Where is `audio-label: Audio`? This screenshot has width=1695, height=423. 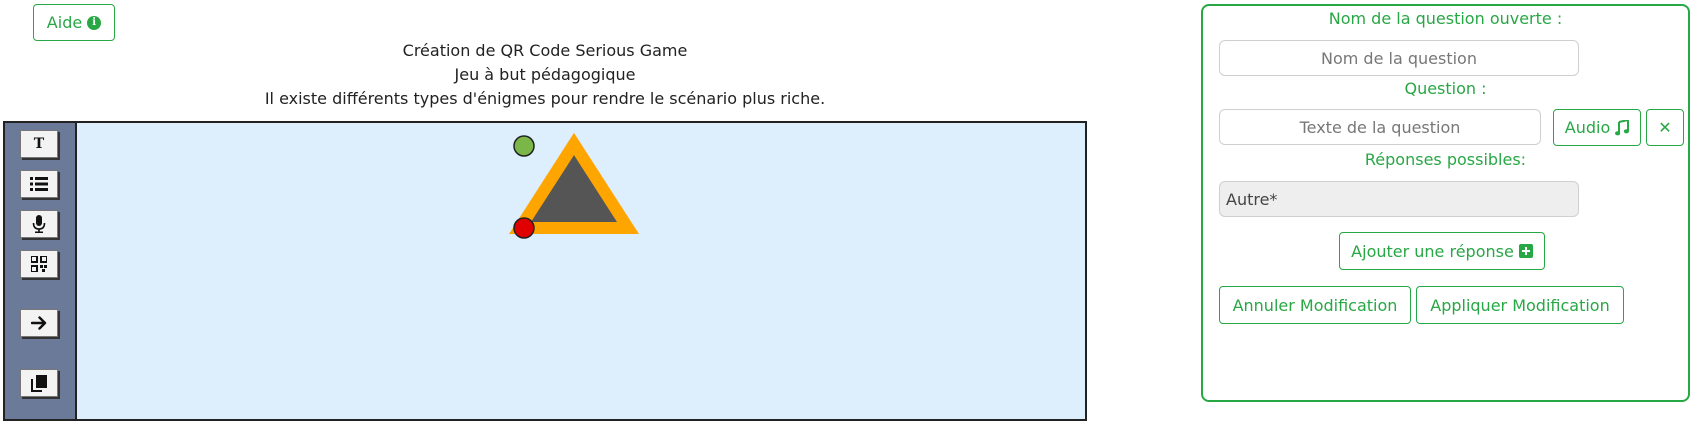 audio-label: Audio is located at coordinates (1587, 127).